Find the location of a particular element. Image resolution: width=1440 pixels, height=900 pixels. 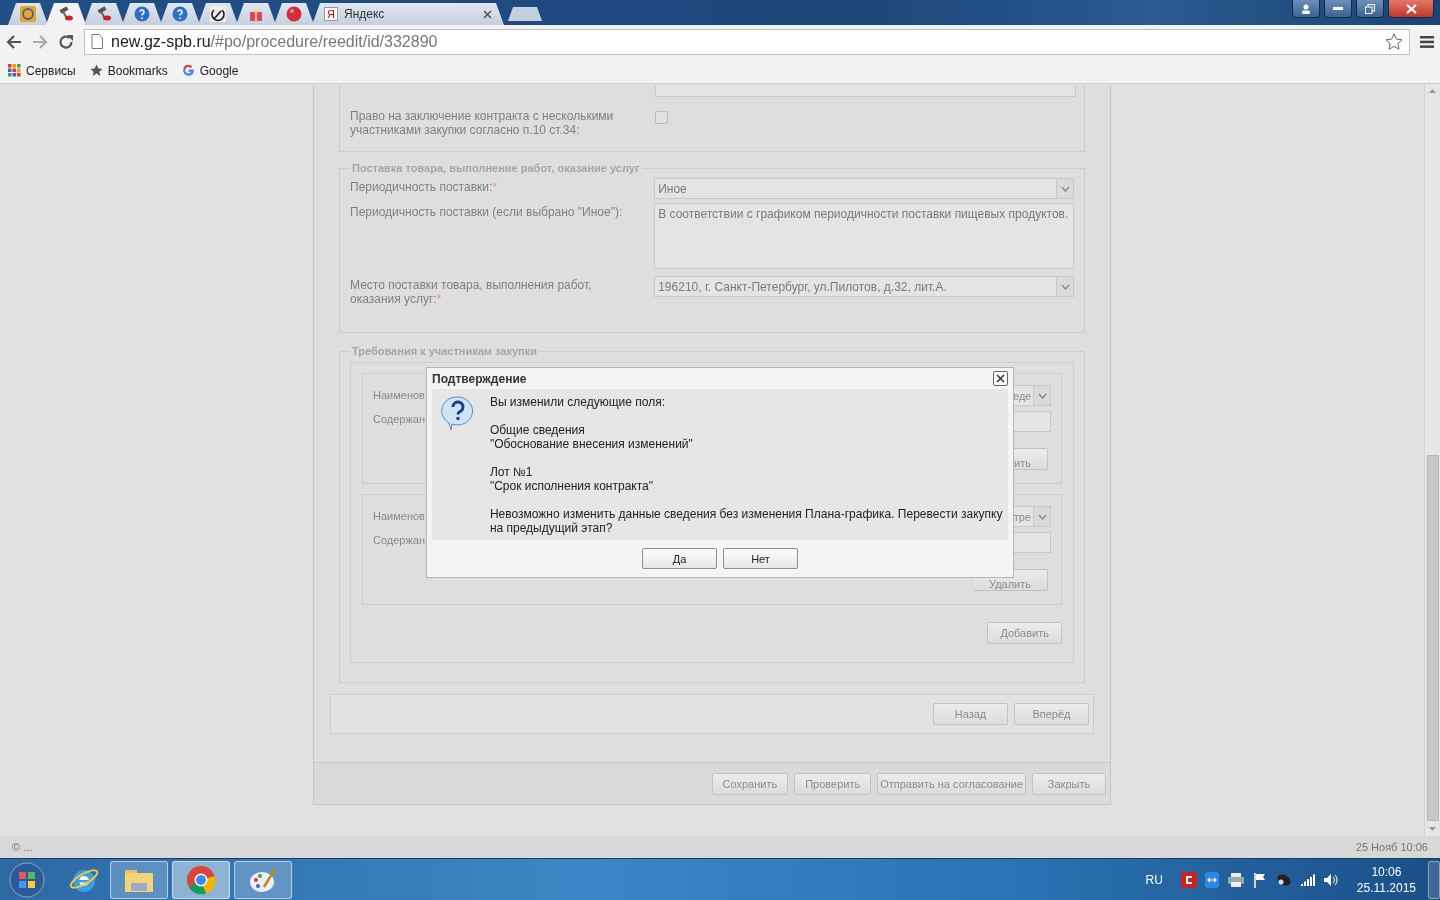

dialog-button: Да is located at coordinates (679, 558).